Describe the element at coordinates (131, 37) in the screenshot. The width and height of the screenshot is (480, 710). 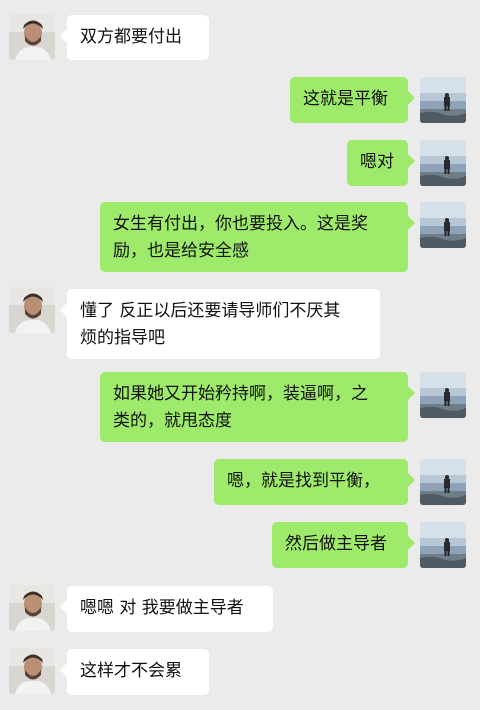
I see `message-text: 双方都要付出` at that location.